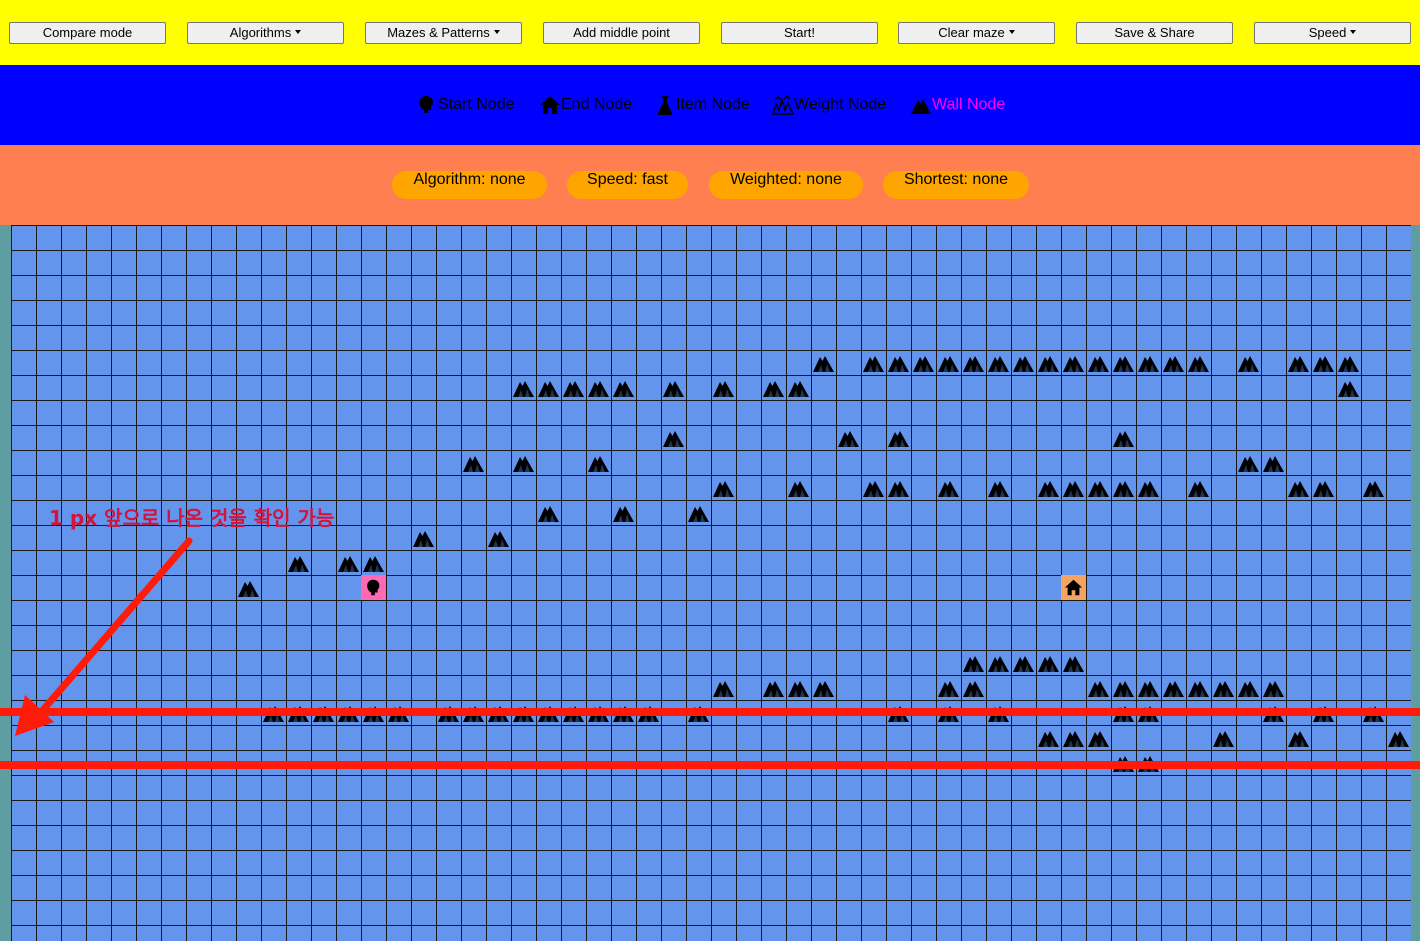  What do you see at coordinates (976, 33) in the screenshot?
I see `clear-maze-dropdown: Clear maze` at bounding box center [976, 33].